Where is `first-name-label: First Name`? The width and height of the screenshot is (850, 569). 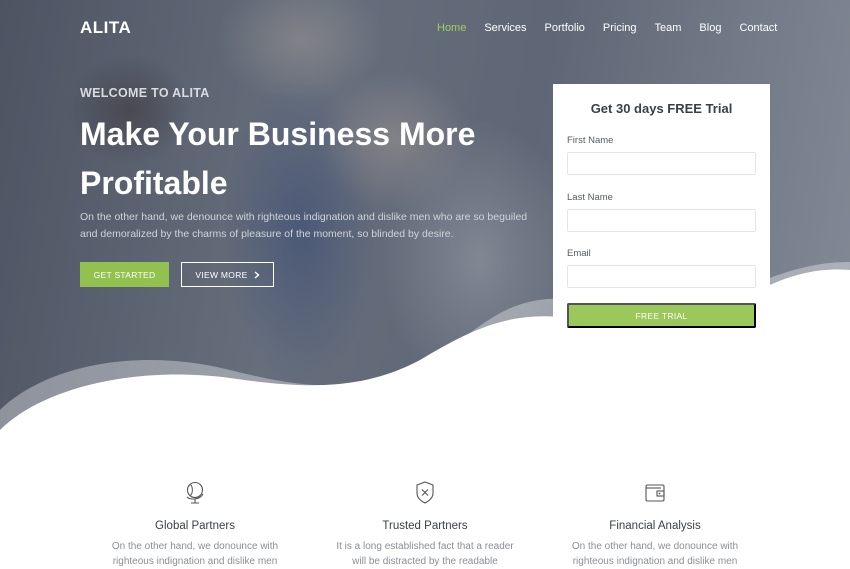 first-name-label: First Name is located at coordinates (590, 140).